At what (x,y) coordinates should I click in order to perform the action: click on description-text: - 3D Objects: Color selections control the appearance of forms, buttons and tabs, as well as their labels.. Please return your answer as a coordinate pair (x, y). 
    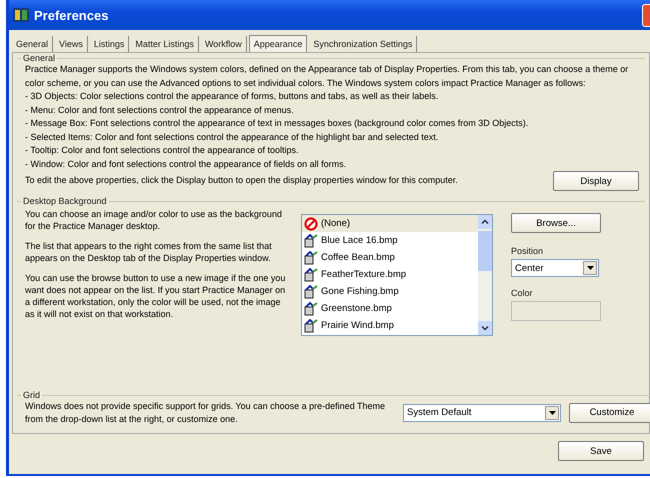
    Looking at the image, I should click on (232, 96).